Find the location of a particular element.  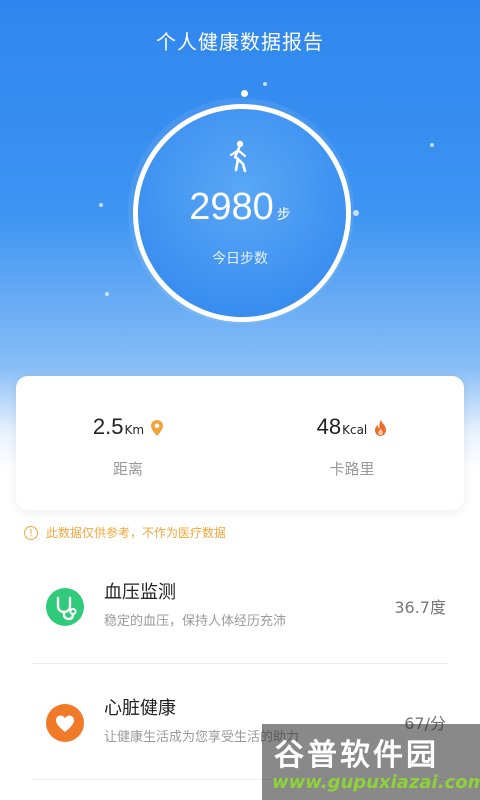

step-count-unit: 步 is located at coordinates (283, 215).